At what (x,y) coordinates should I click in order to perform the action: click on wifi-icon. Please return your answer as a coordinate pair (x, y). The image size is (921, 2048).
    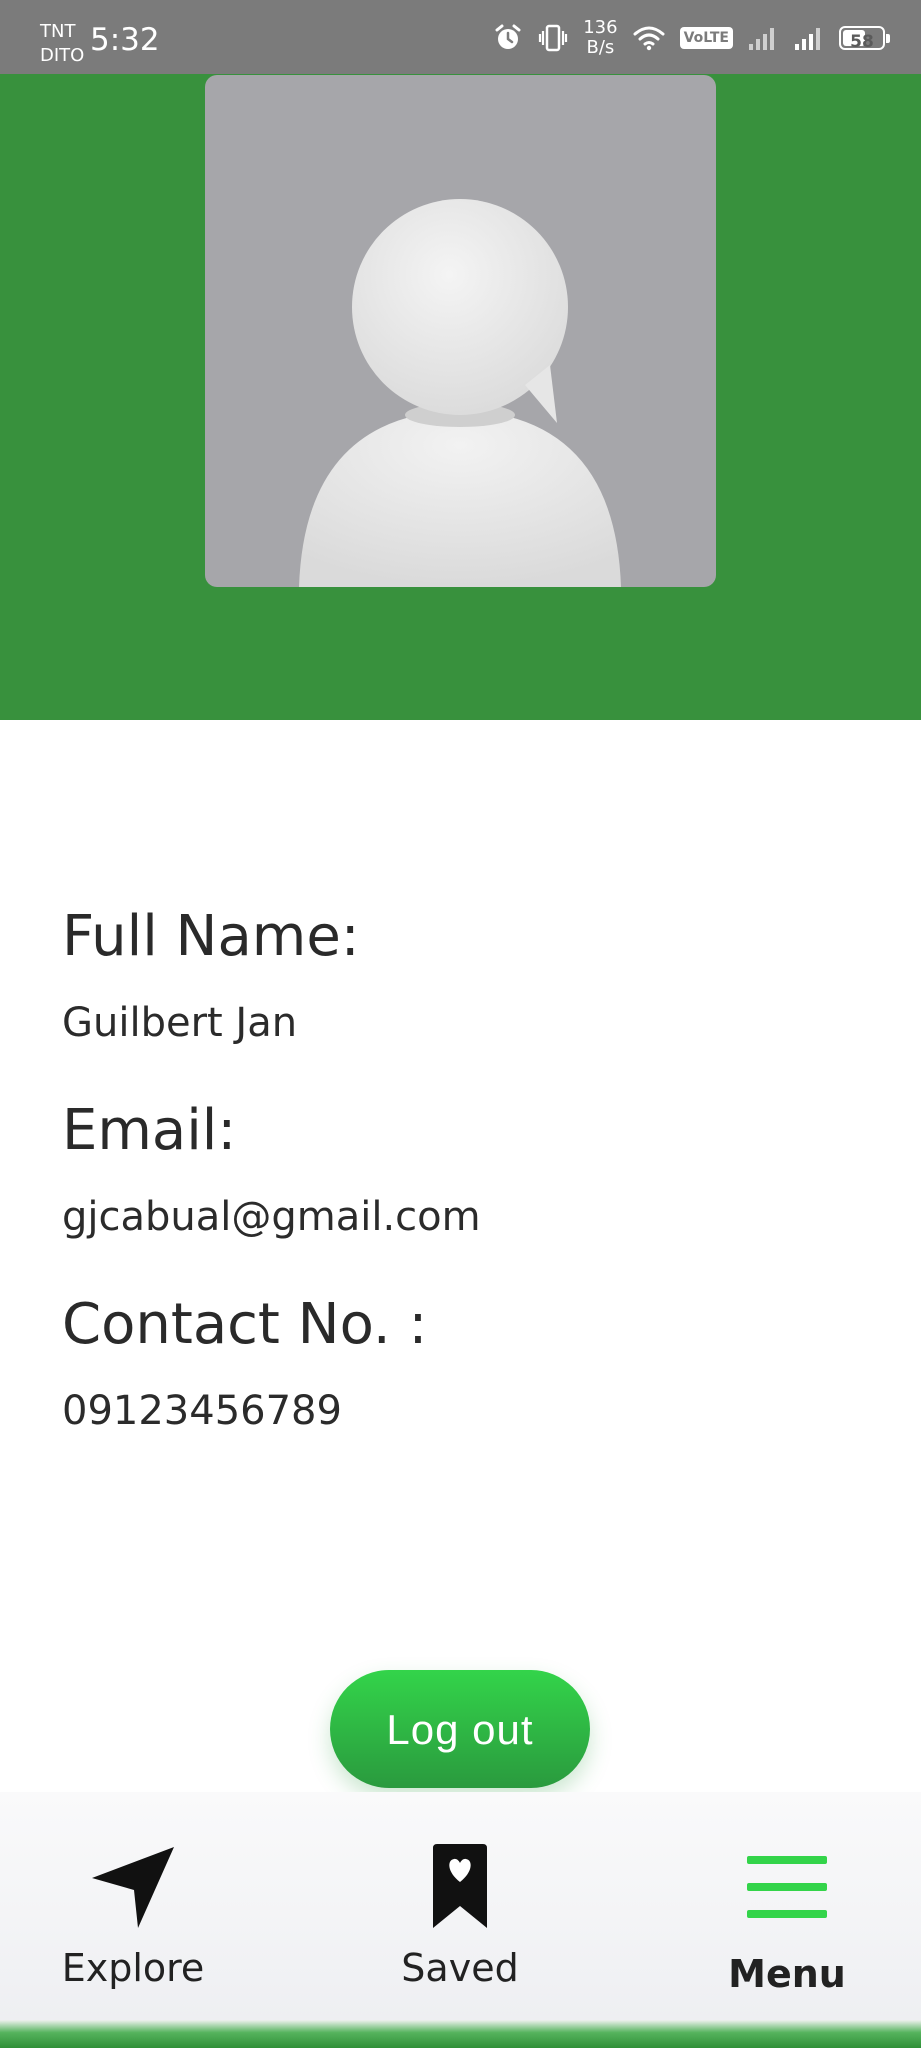
    Looking at the image, I should click on (649, 38).